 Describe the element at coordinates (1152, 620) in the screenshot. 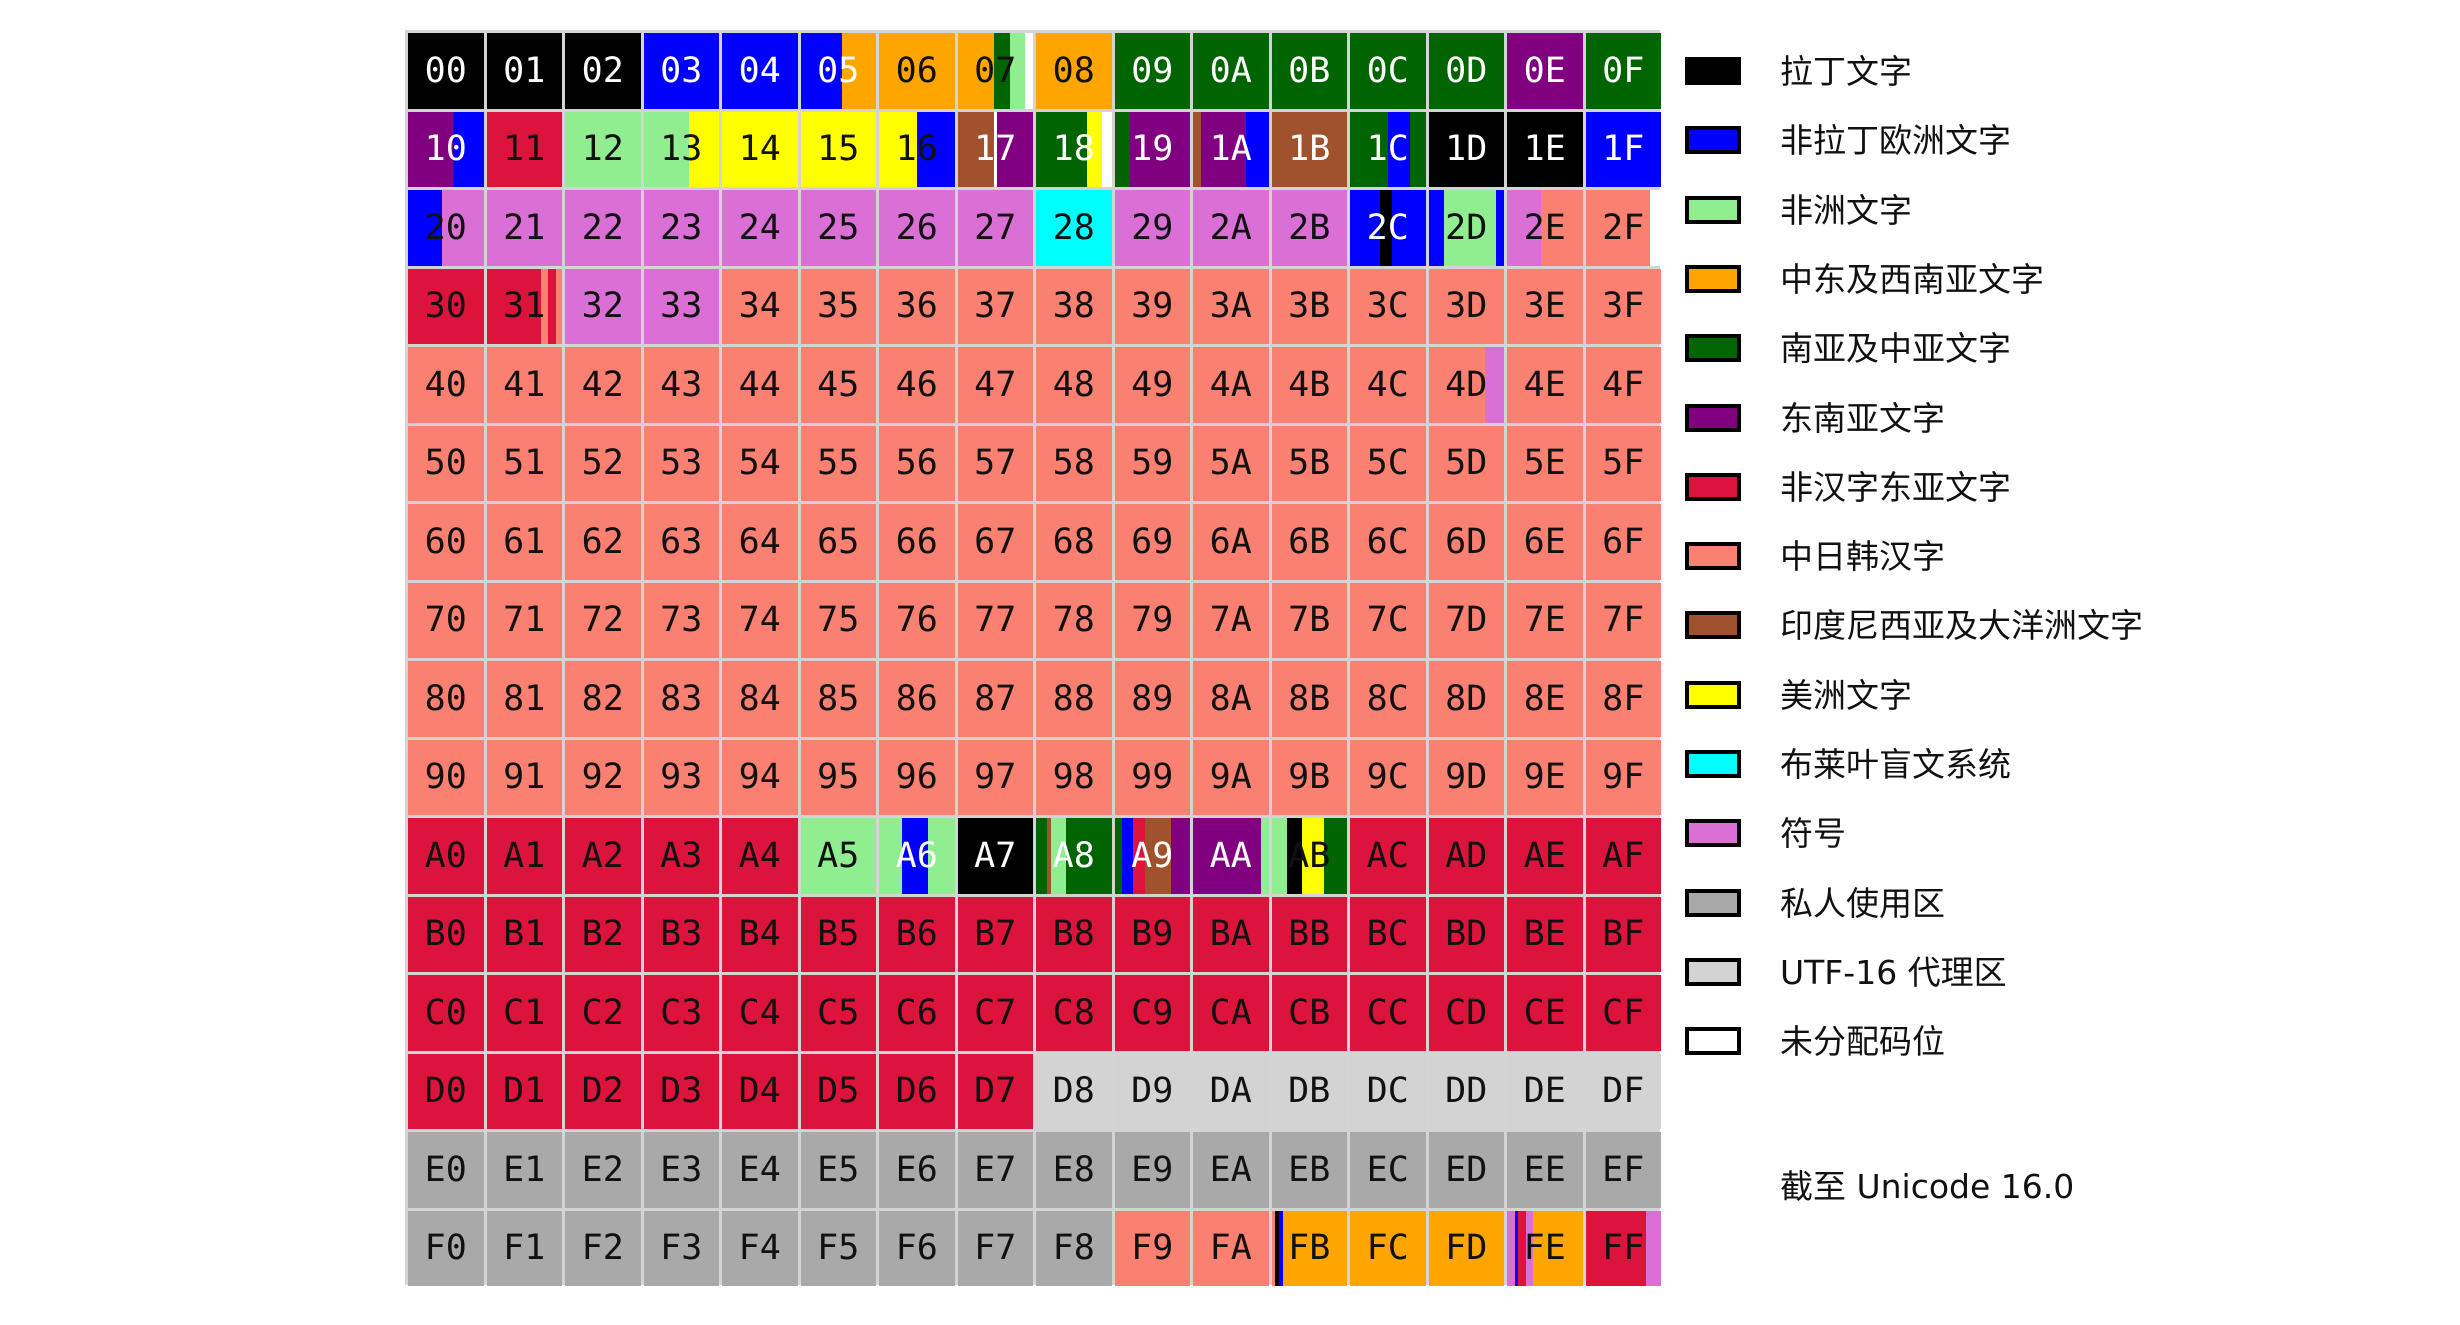

I see `block-cell-79: 79` at that location.